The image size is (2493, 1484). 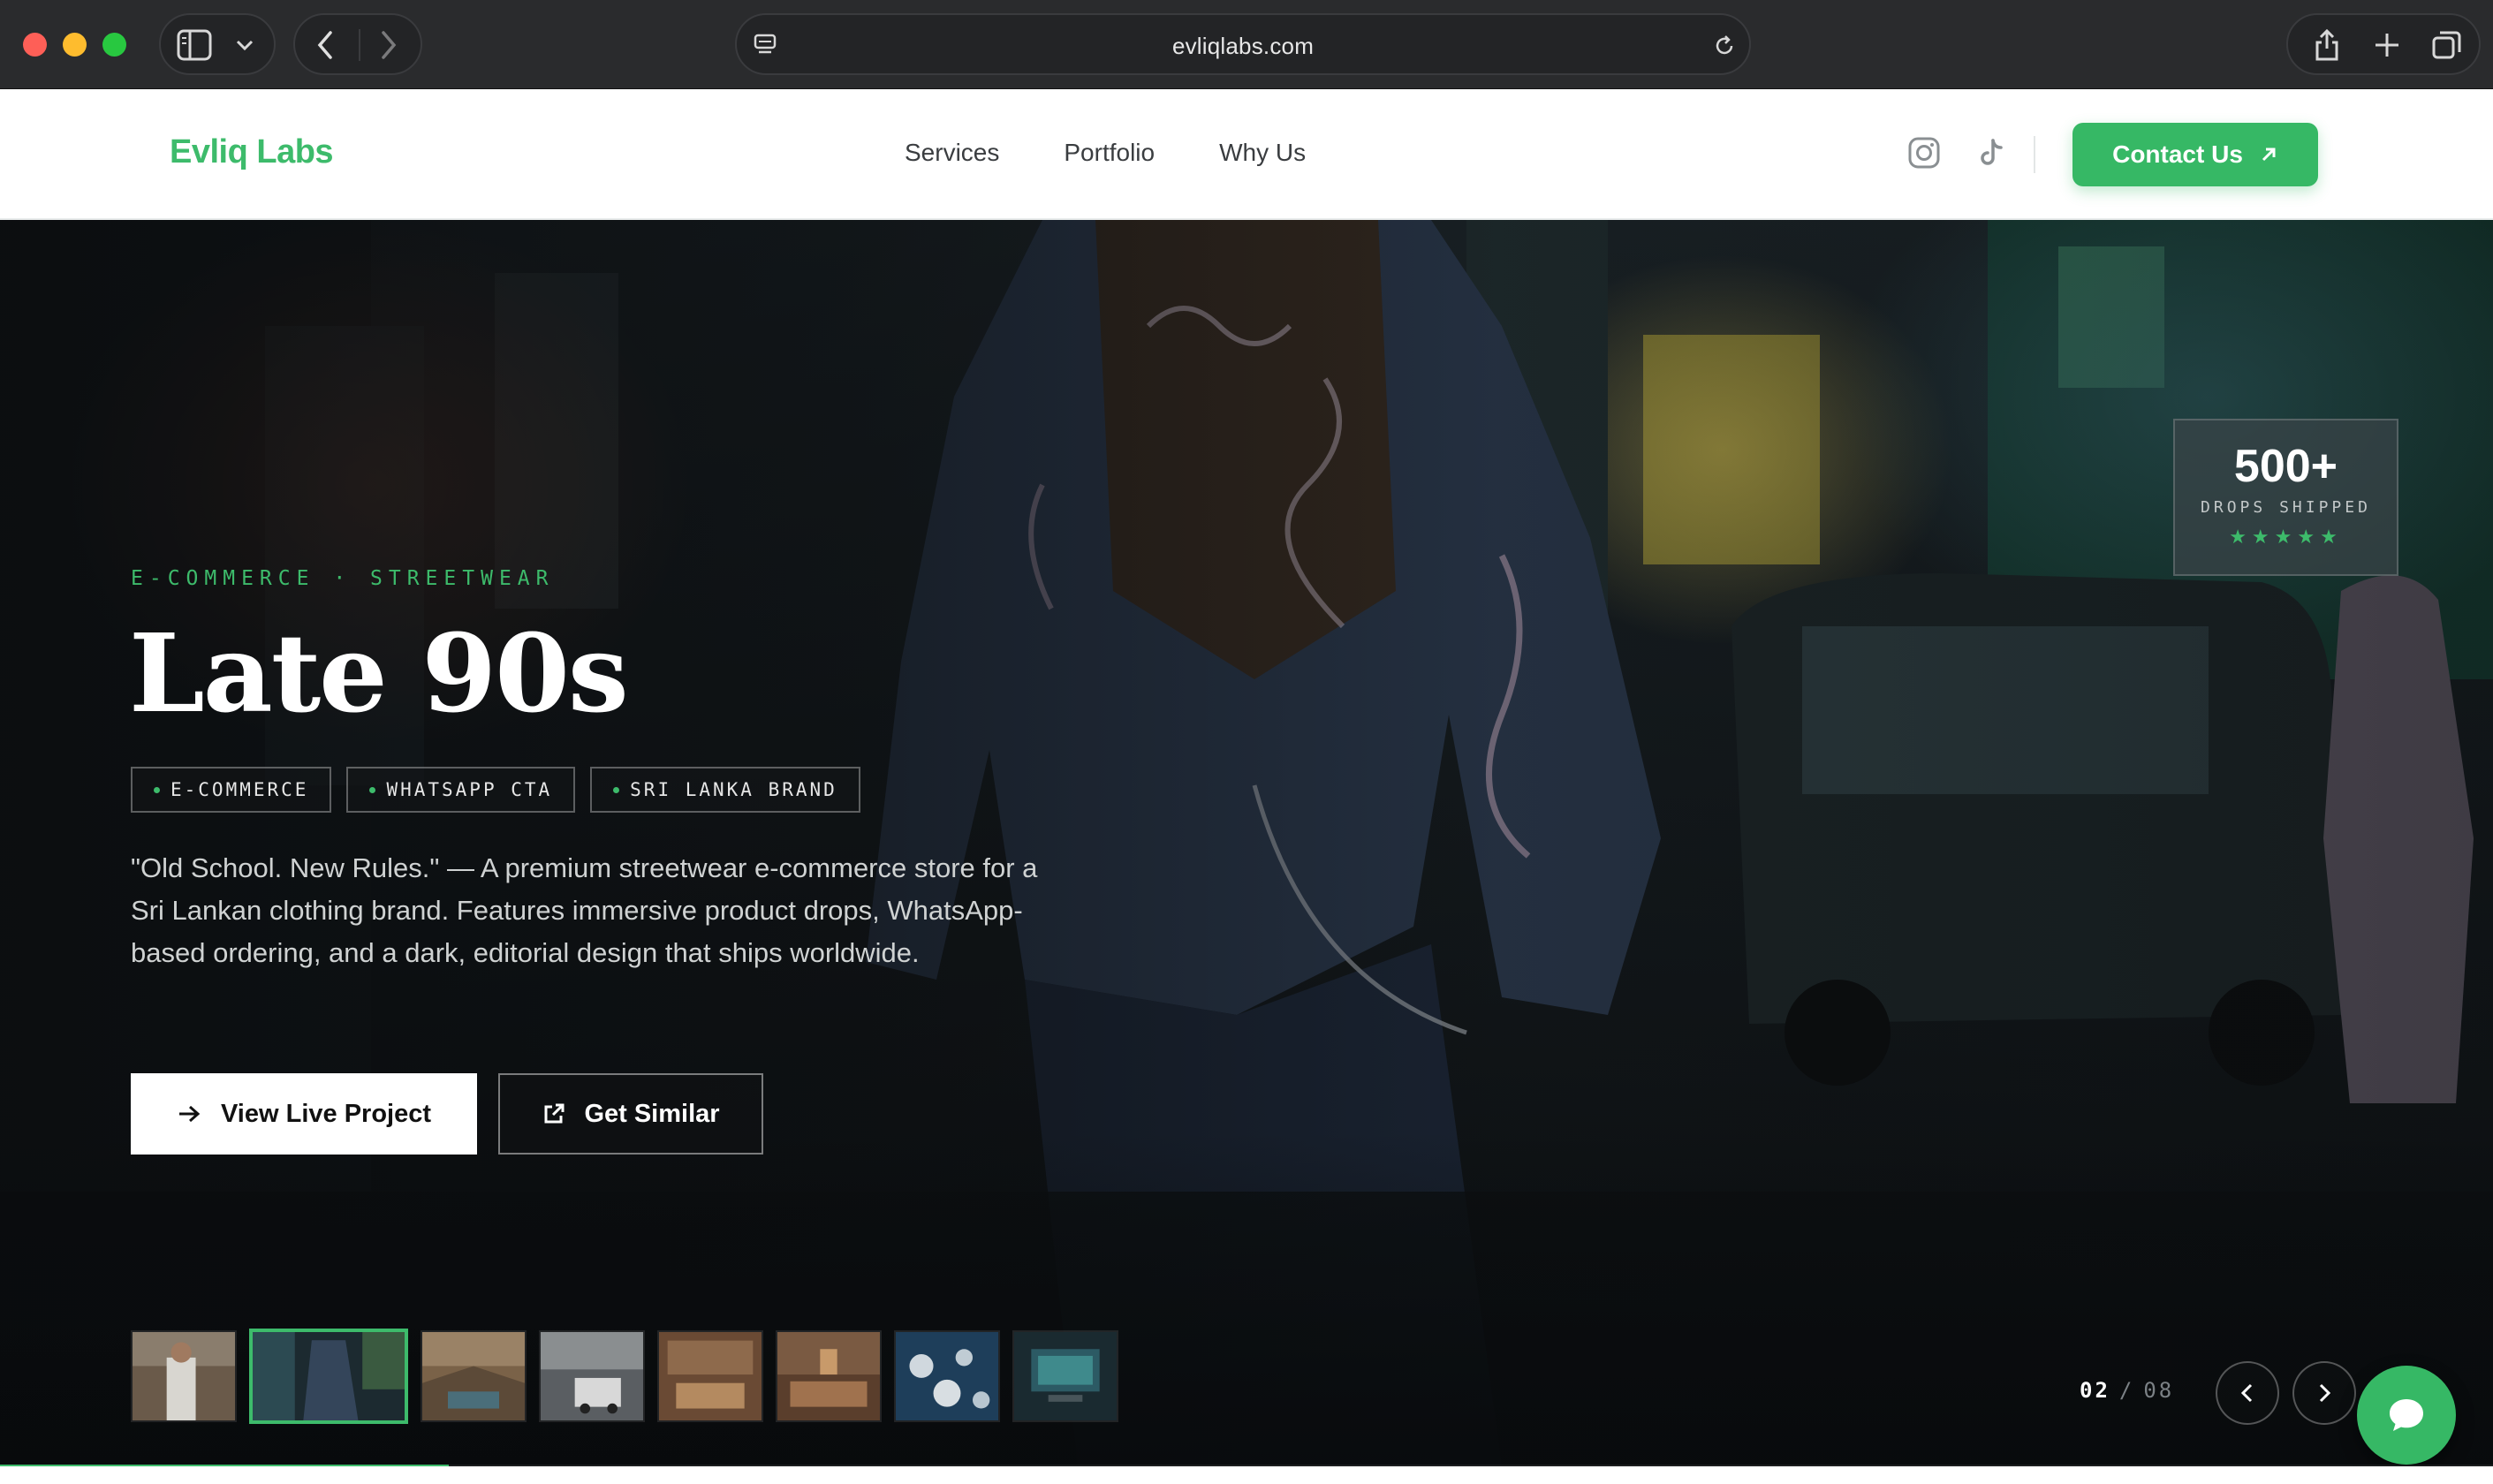 I want to click on next-slide-button, so click(x=2324, y=1393).